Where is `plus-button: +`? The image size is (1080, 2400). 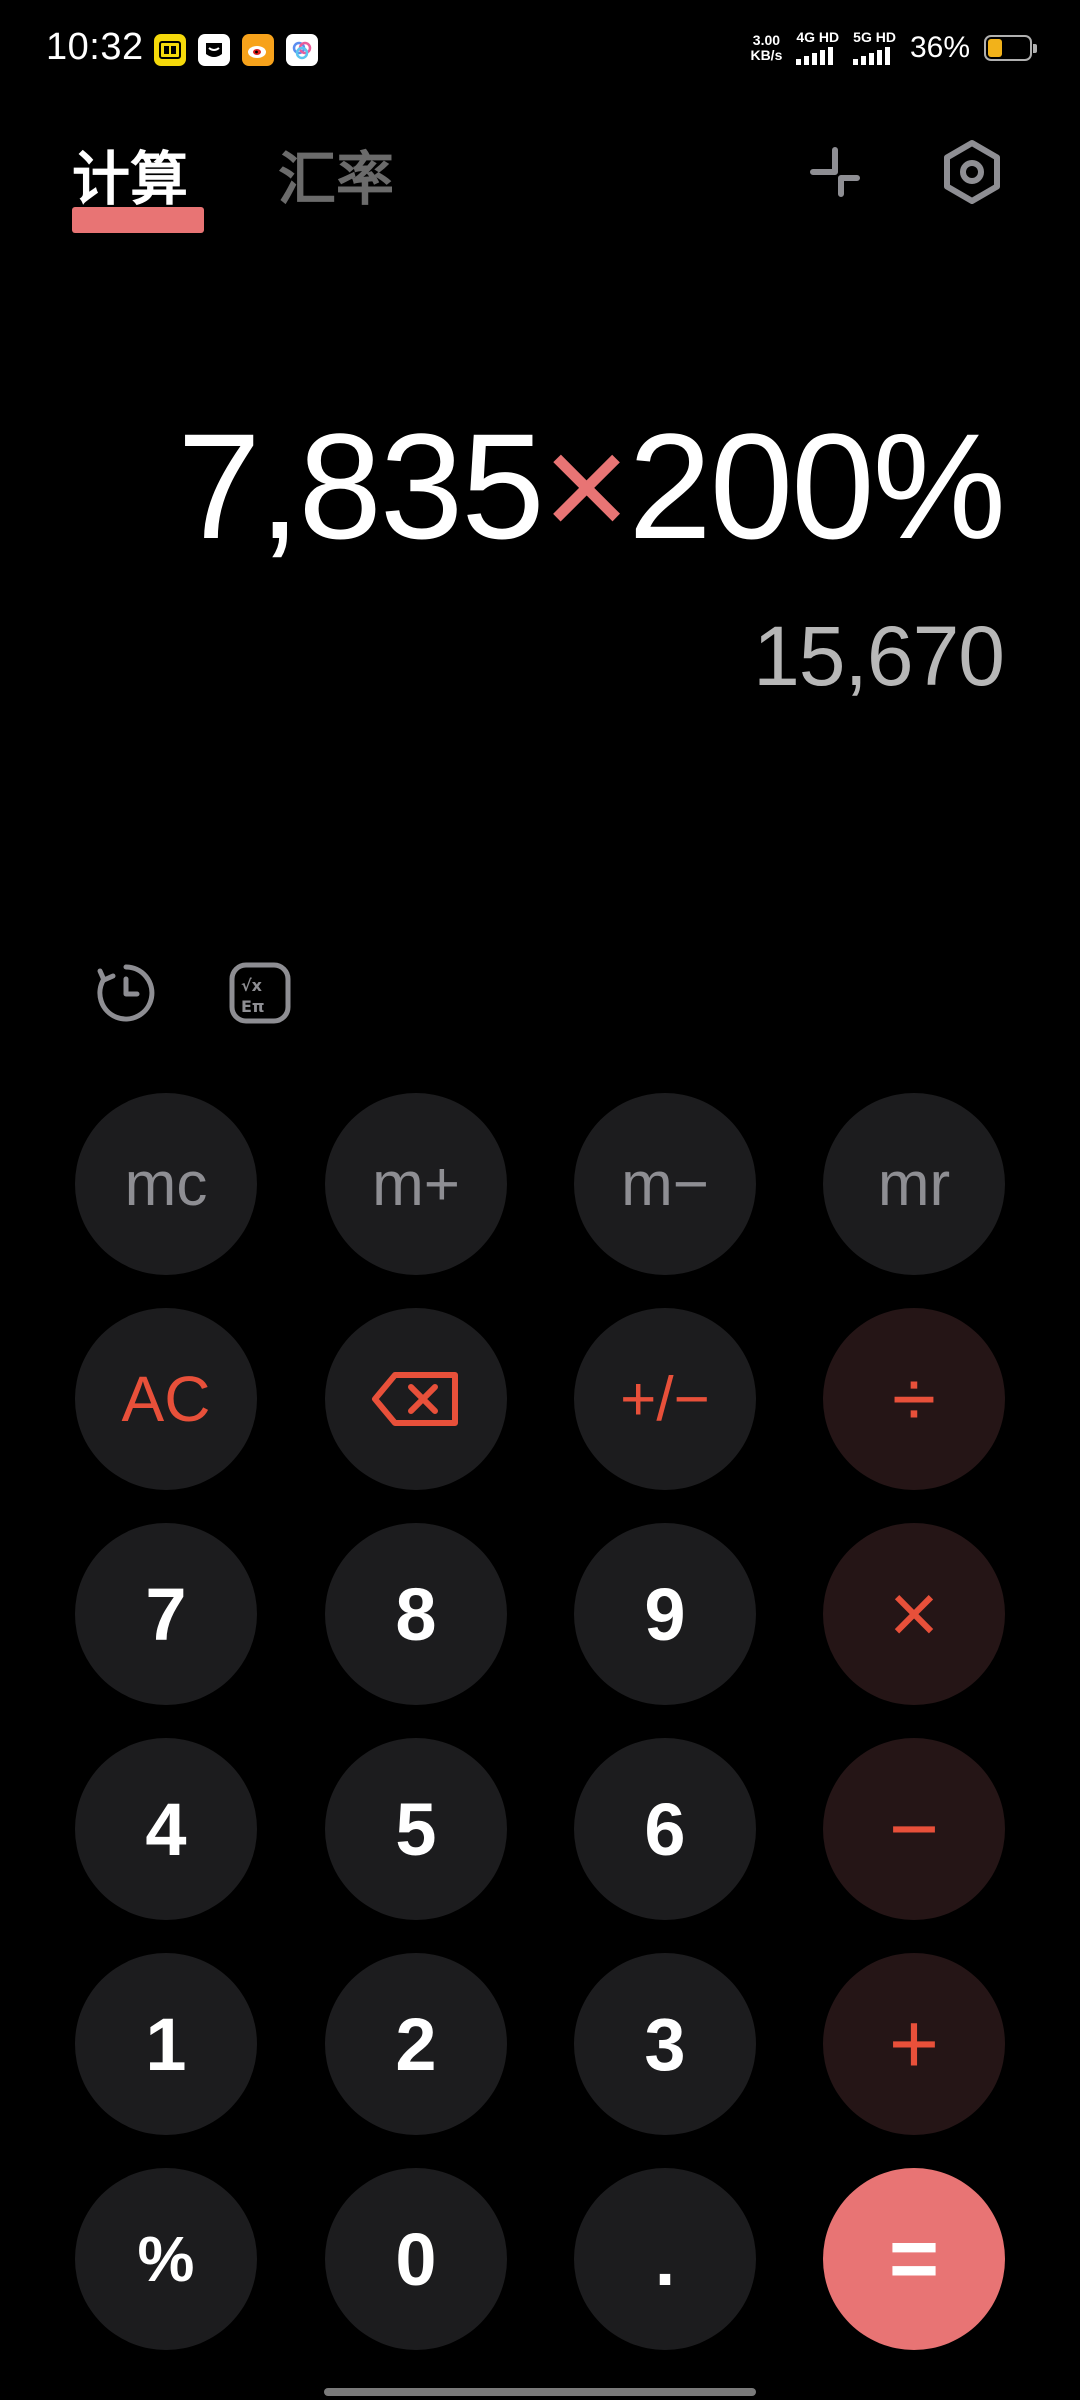 plus-button: + is located at coordinates (914, 2044).